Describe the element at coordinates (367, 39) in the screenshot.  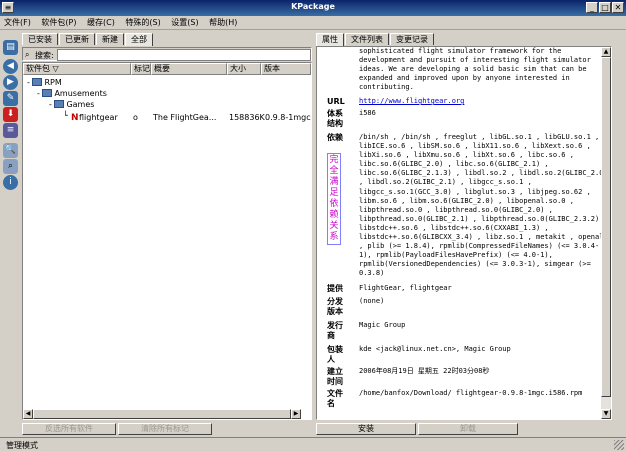
I see `tab-file-list: 文件列表` at that location.